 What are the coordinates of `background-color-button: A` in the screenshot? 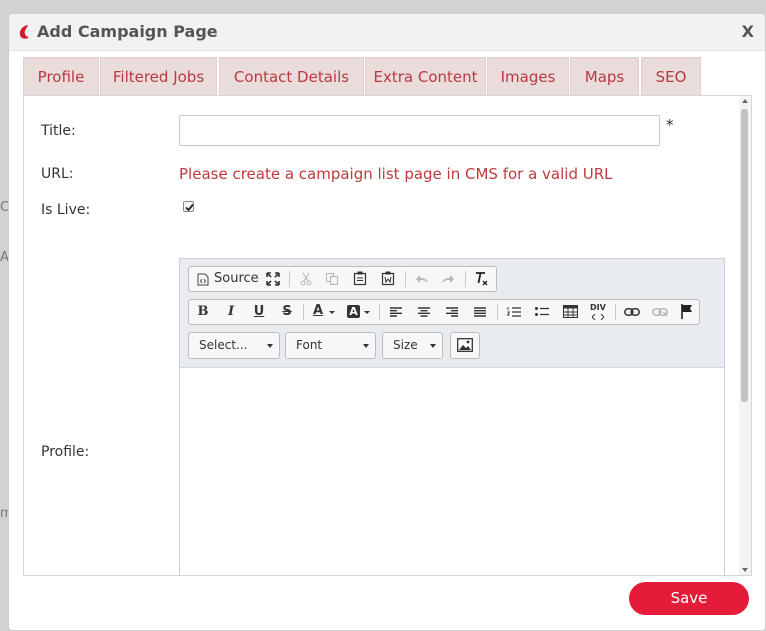 It's located at (359, 312).